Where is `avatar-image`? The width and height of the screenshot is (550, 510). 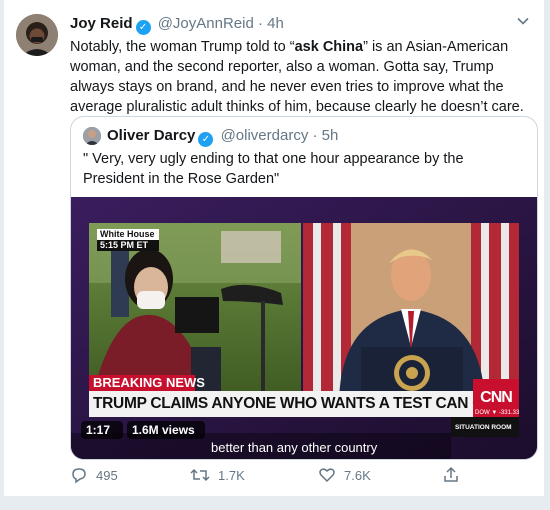
avatar-image is located at coordinates (37, 35).